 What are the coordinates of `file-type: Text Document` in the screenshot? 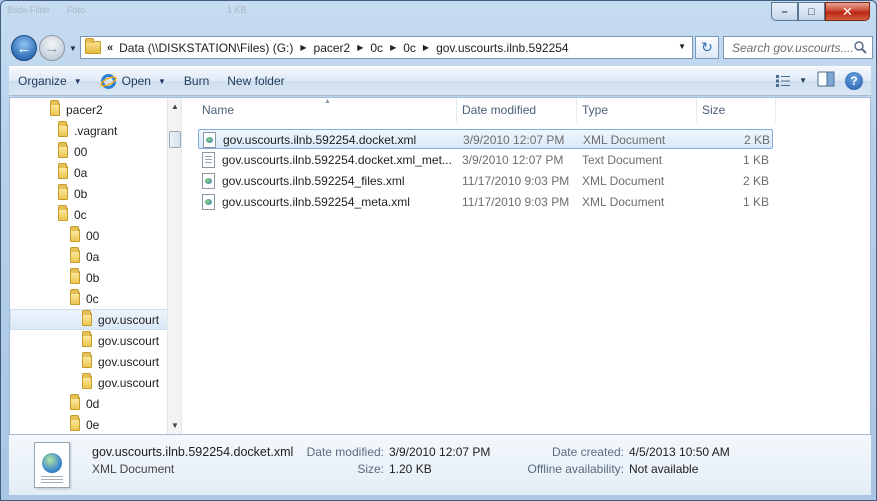 It's located at (622, 160).